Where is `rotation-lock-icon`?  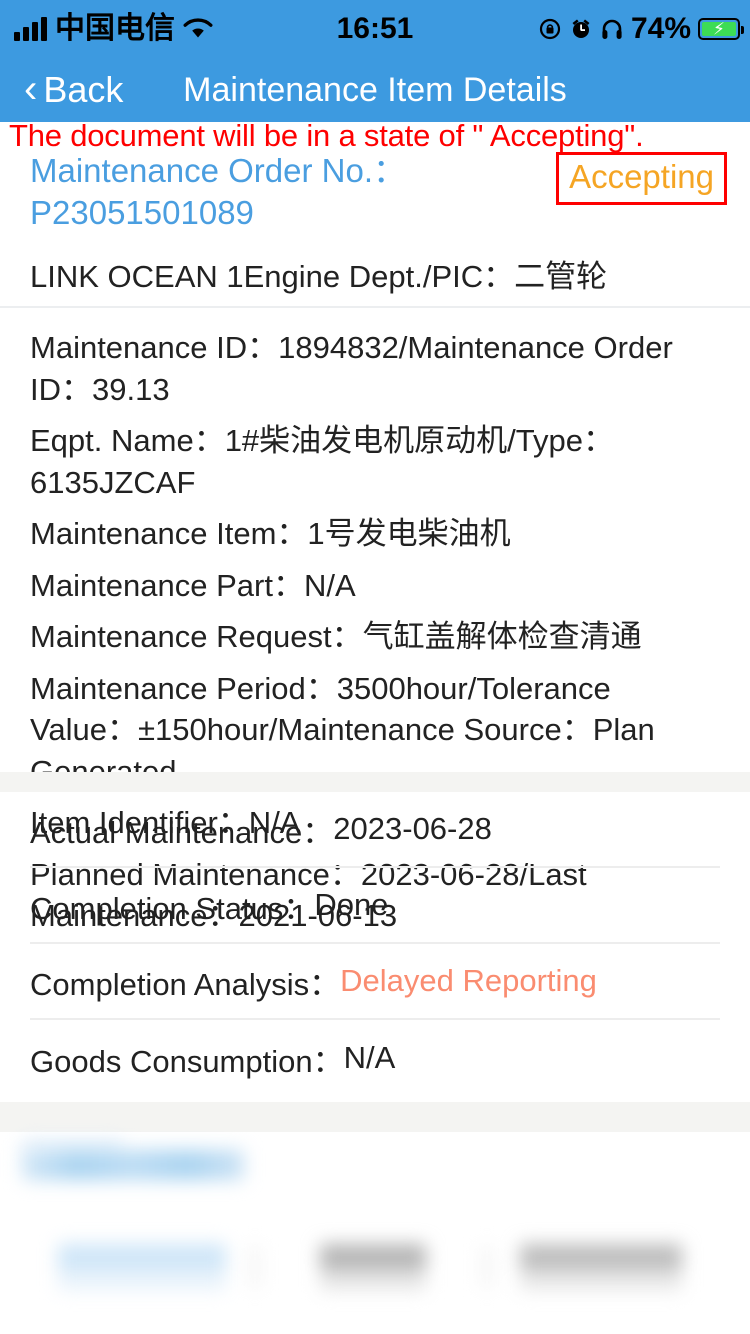 rotation-lock-icon is located at coordinates (550, 29).